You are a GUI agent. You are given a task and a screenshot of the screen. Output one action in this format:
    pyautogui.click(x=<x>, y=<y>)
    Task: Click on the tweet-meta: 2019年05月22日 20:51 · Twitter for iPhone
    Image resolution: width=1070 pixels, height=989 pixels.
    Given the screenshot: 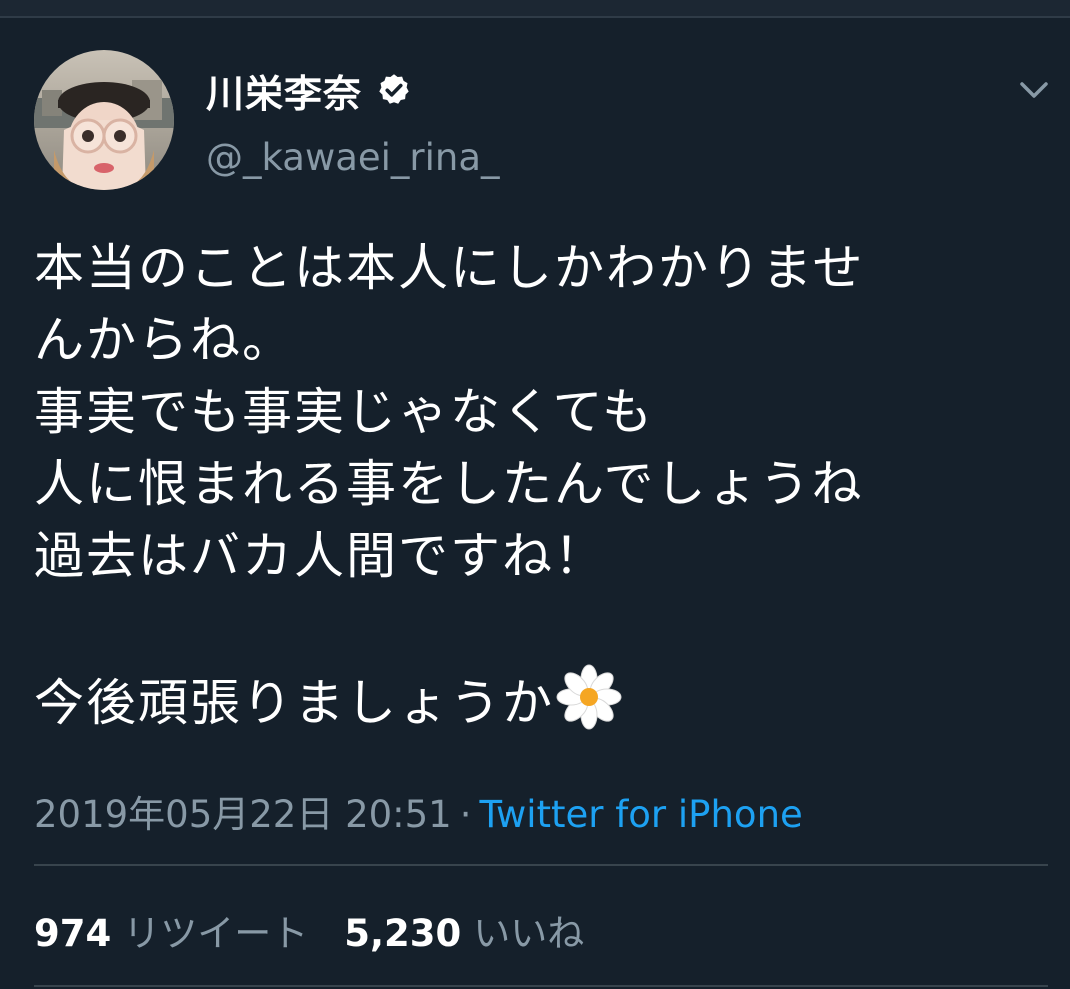 What is the action you would take?
    pyautogui.click(x=418, y=811)
    